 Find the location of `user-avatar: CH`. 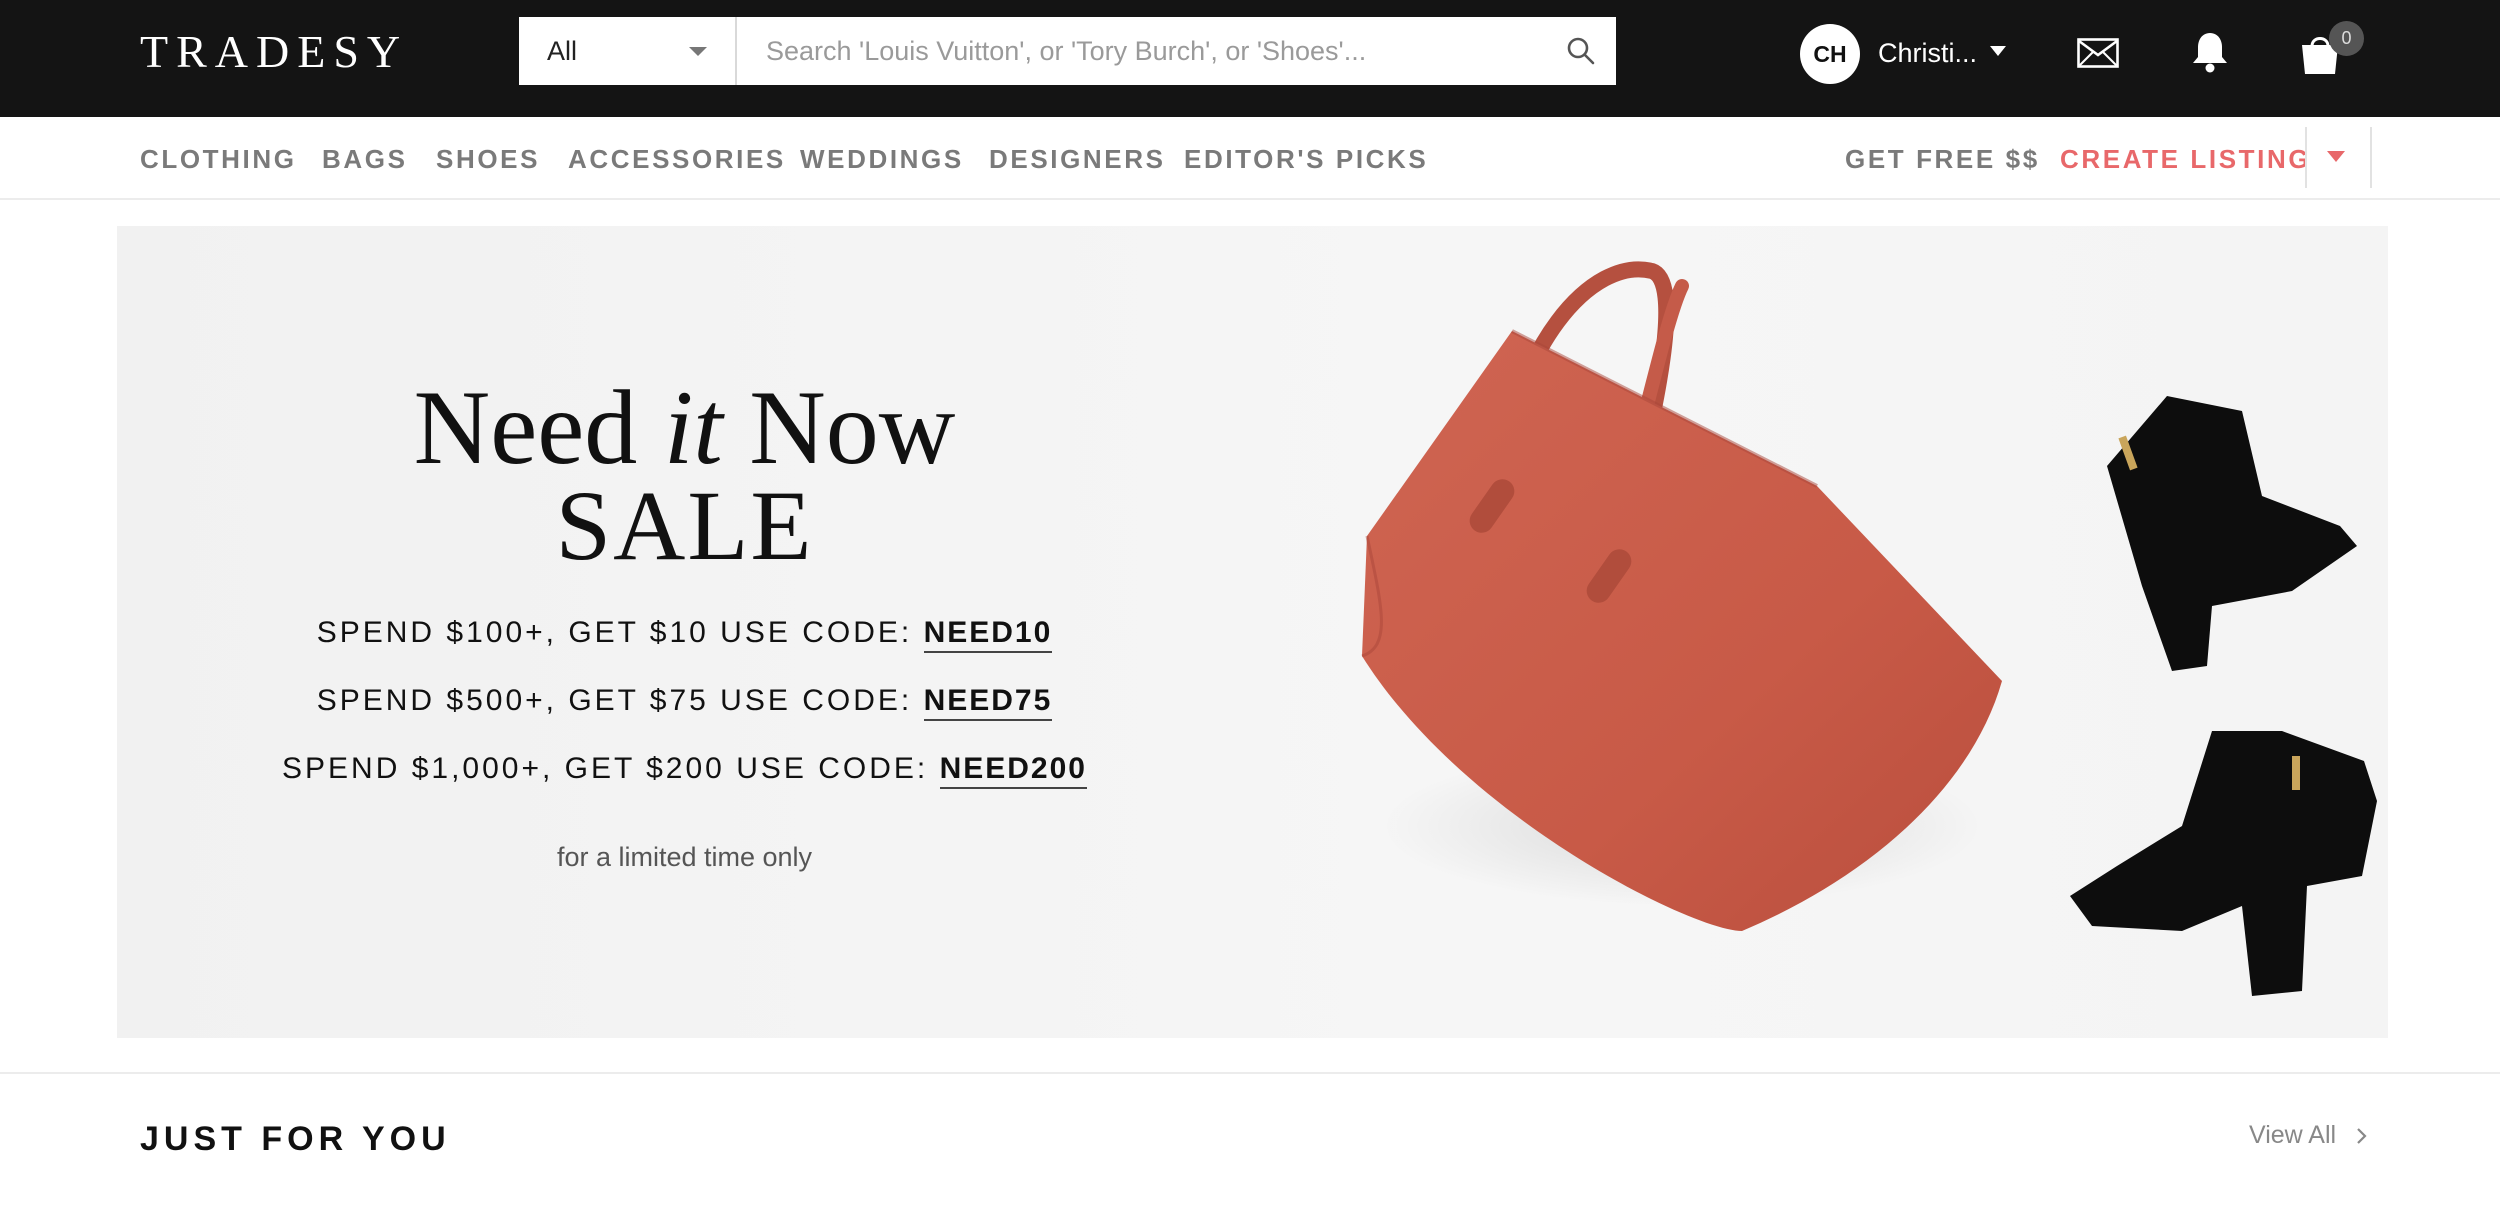

user-avatar: CH is located at coordinates (1830, 54).